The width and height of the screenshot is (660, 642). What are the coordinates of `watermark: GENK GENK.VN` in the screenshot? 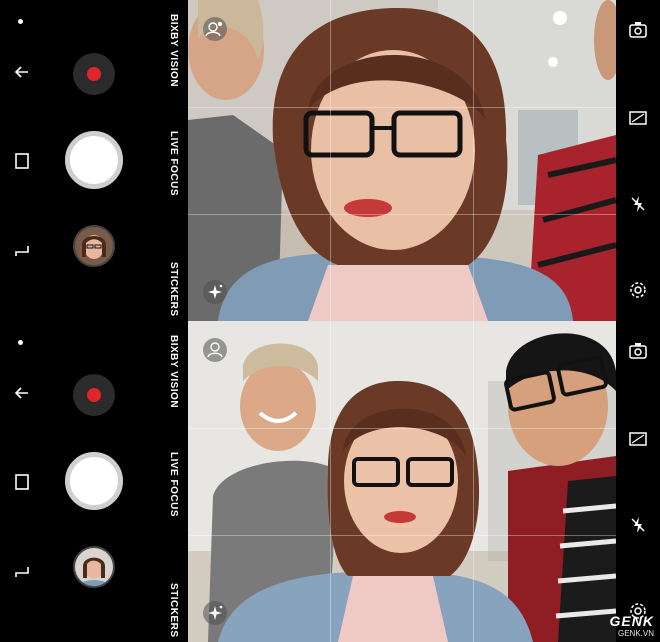 It's located at (632, 625).